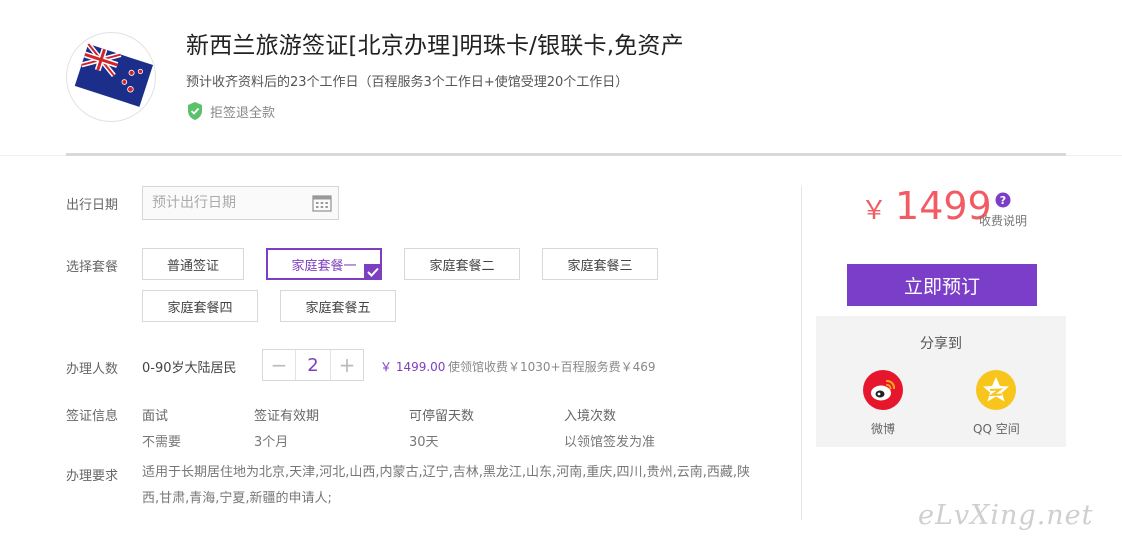 Image resolution: width=1122 pixels, height=554 pixels. I want to click on package-option-label: 家庭套餐一, so click(324, 266).